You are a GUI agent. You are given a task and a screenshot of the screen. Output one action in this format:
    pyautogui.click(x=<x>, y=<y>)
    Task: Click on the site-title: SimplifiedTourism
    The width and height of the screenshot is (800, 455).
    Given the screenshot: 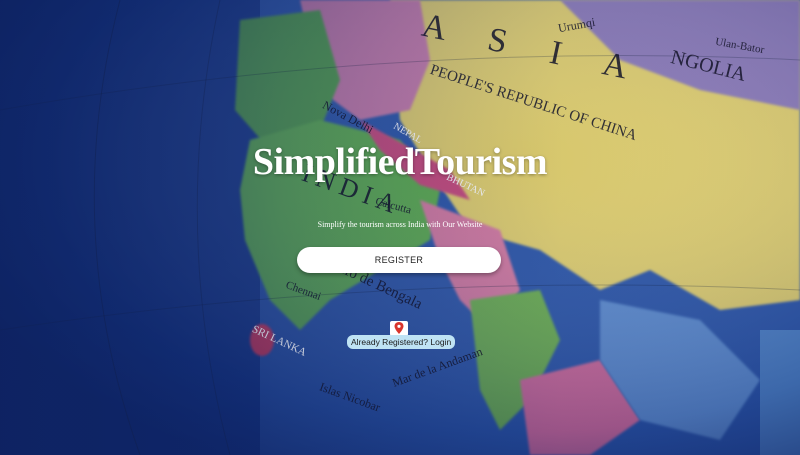 What is the action you would take?
    pyautogui.click(x=400, y=162)
    